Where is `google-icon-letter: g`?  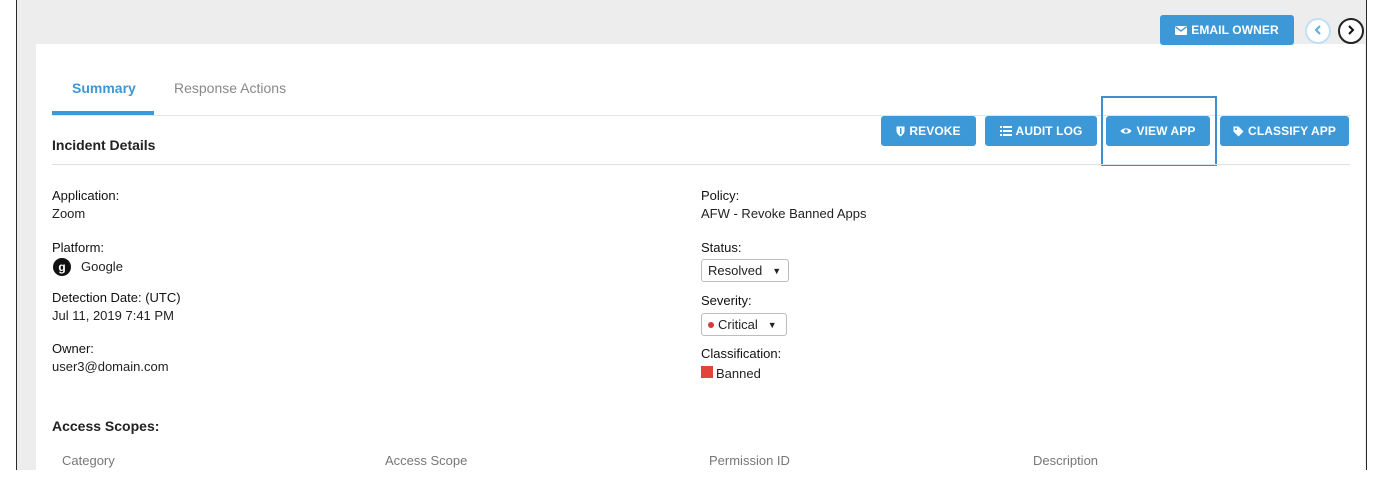 google-icon-letter: g is located at coordinates (62, 267).